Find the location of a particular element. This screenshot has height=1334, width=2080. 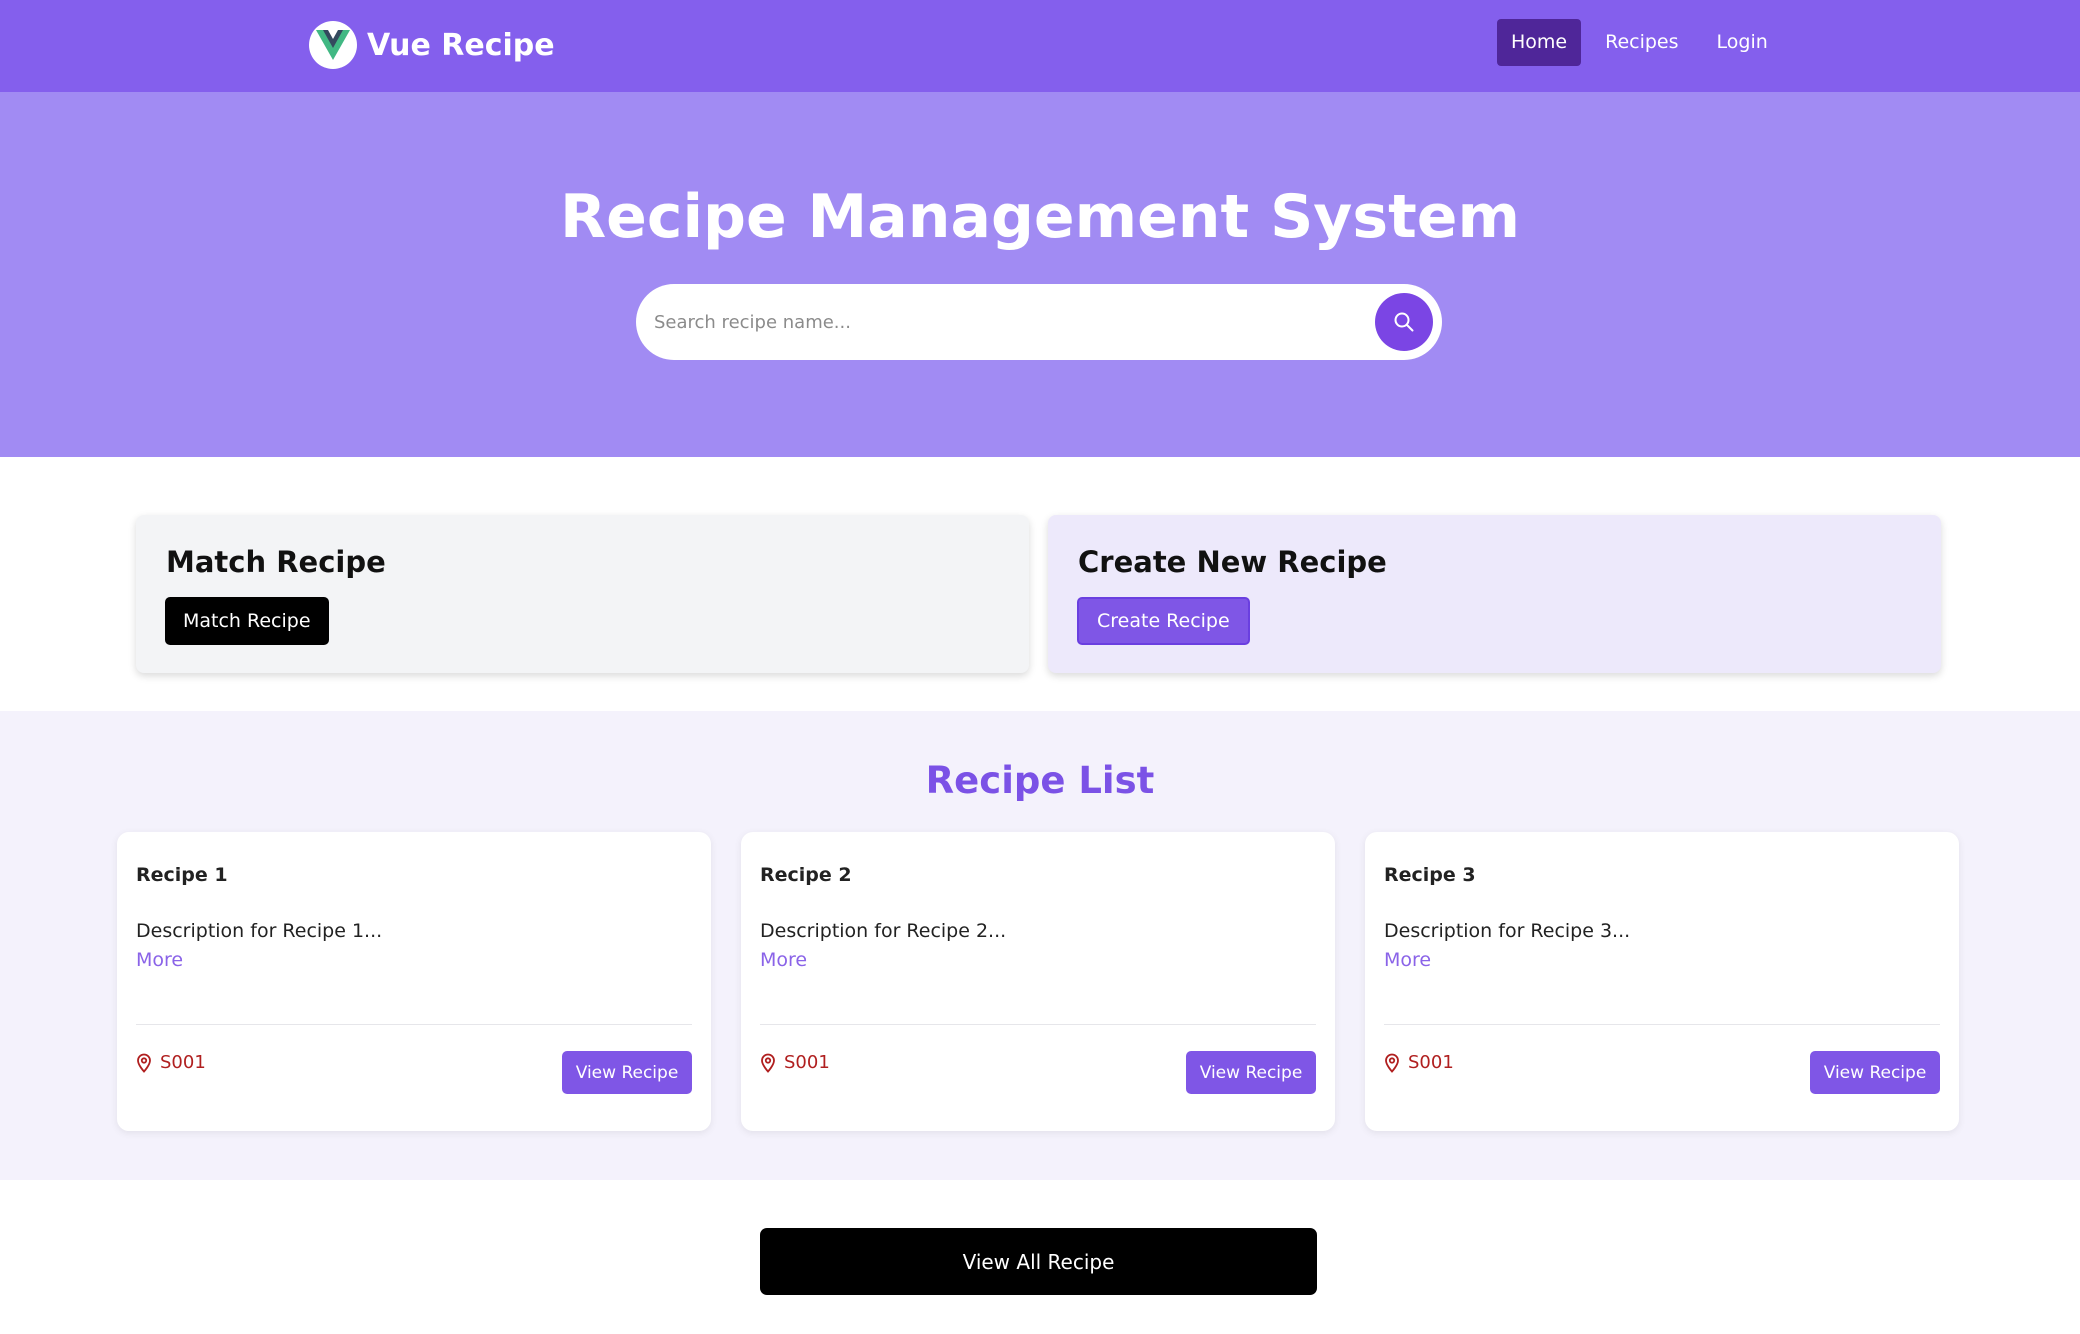

search-input is located at coordinates (994, 322).